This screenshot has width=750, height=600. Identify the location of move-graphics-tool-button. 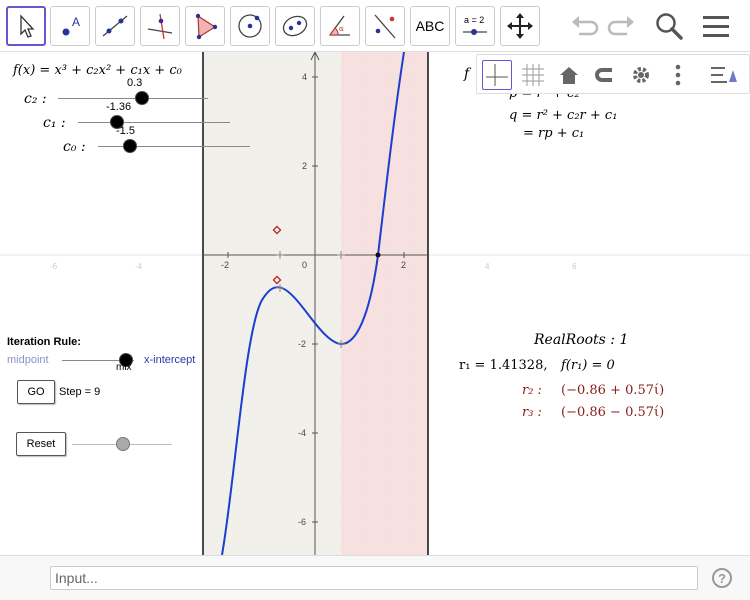
(520, 26).